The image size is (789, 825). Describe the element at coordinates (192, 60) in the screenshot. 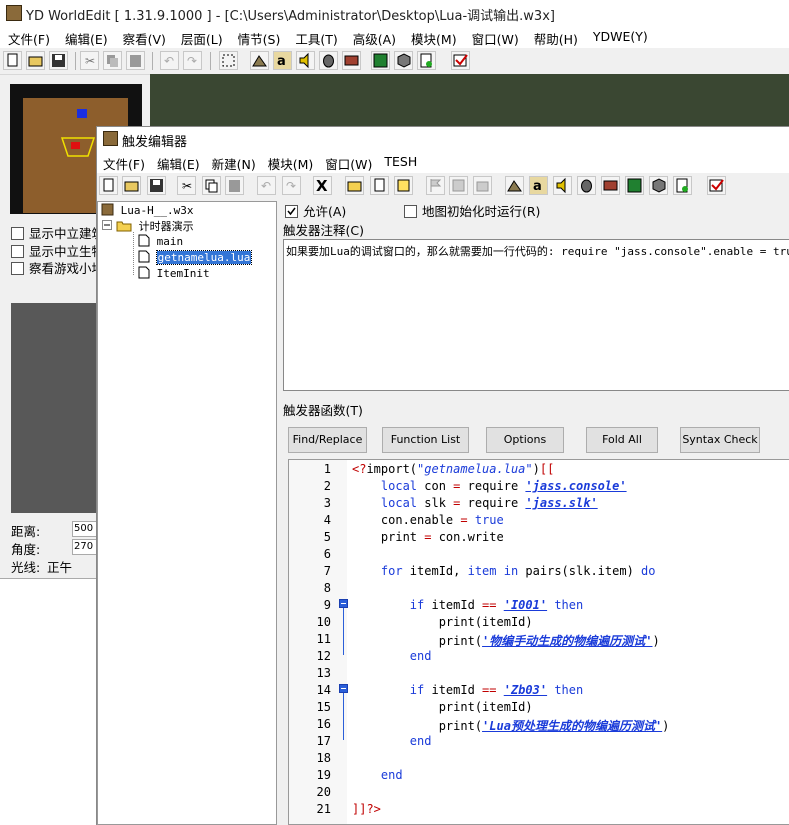

I see `redo-icon: ↷` at that location.